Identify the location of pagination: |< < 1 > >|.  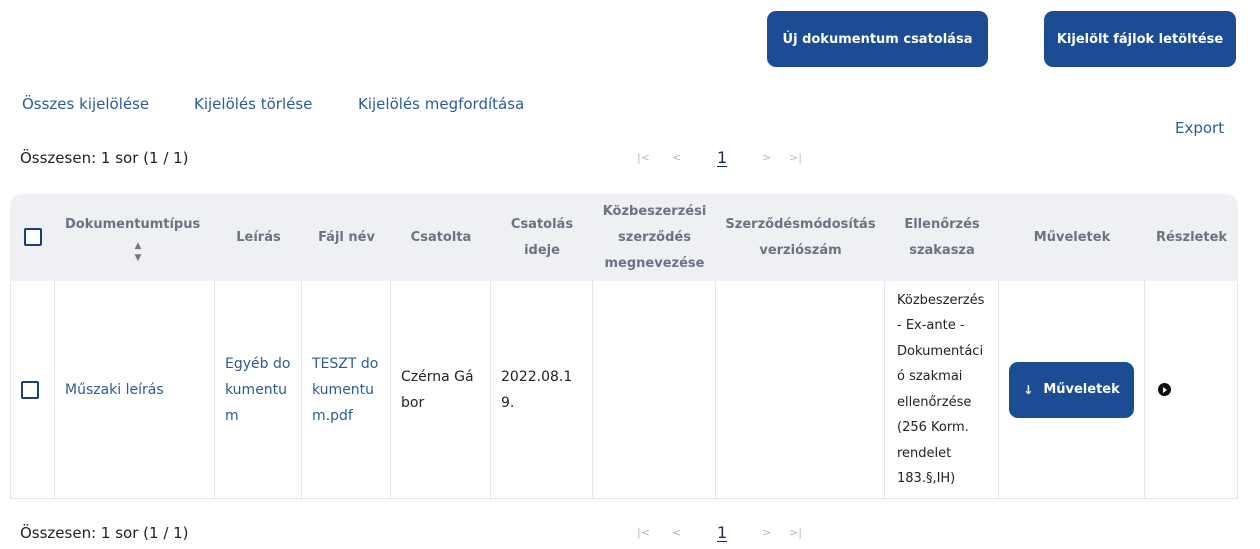
(724, 158).